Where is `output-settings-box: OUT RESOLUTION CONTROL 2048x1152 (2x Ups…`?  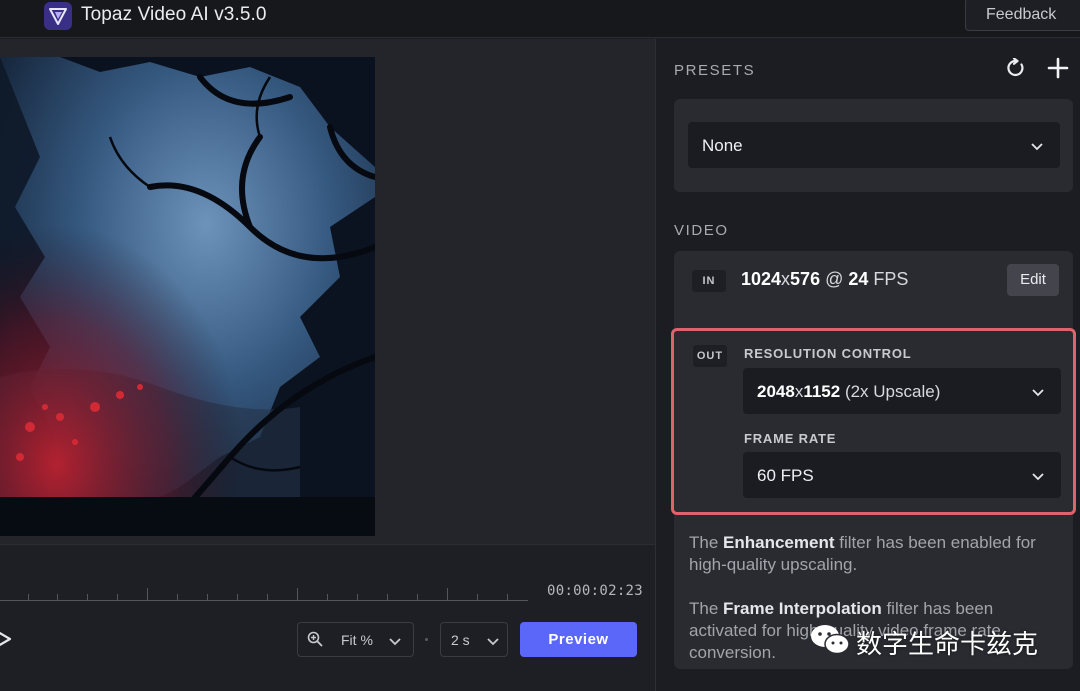 output-settings-box: OUT RESOLUTION CONTROL 2048x1152 (2x Ups… is located at coordinates (873, 421).